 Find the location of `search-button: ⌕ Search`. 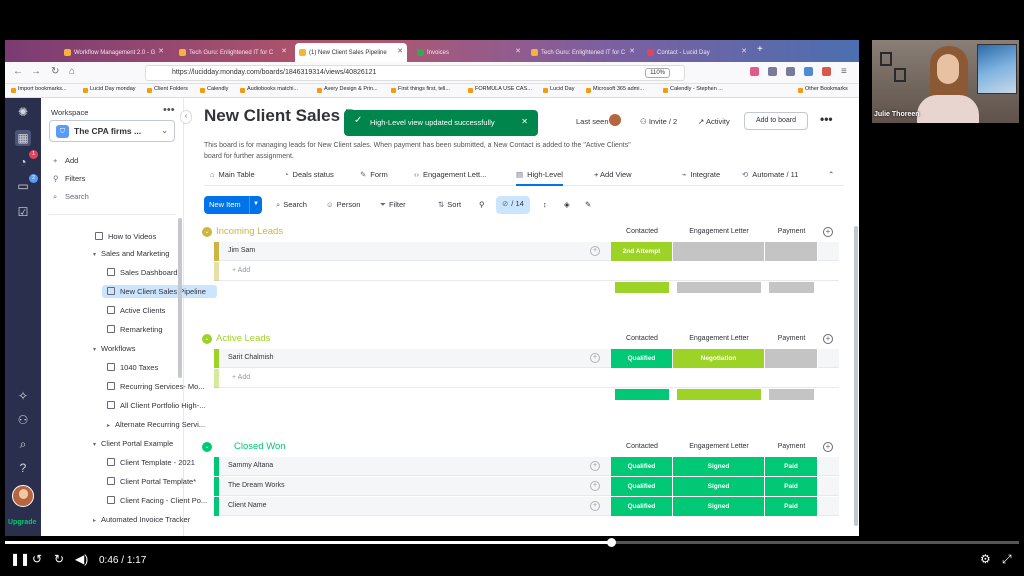

search-button: ⌕ Search is located at coordinates (291, 205).